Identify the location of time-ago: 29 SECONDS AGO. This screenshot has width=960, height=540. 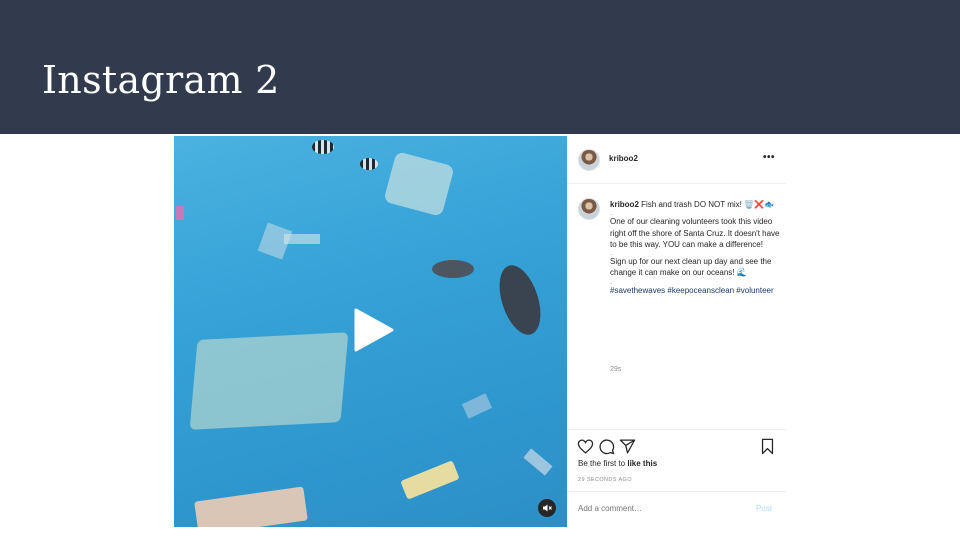
(605, 480).